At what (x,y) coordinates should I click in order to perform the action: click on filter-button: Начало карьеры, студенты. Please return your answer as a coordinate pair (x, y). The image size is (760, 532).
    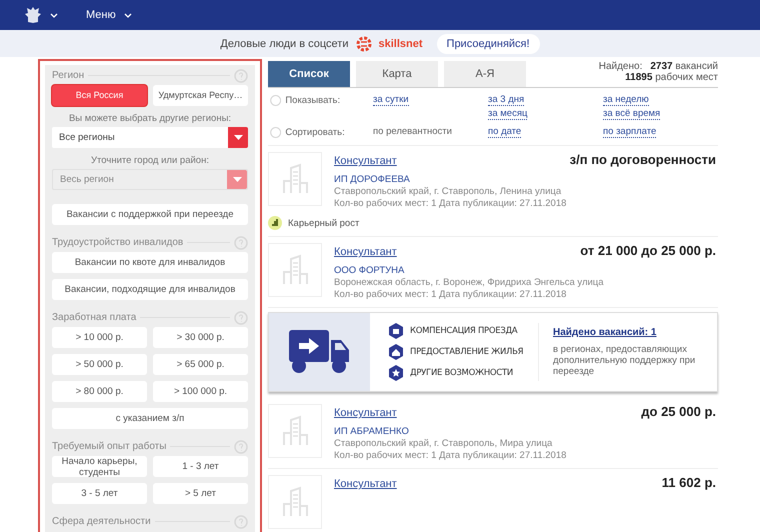
    Looking at the image, I should click on (99, 466).